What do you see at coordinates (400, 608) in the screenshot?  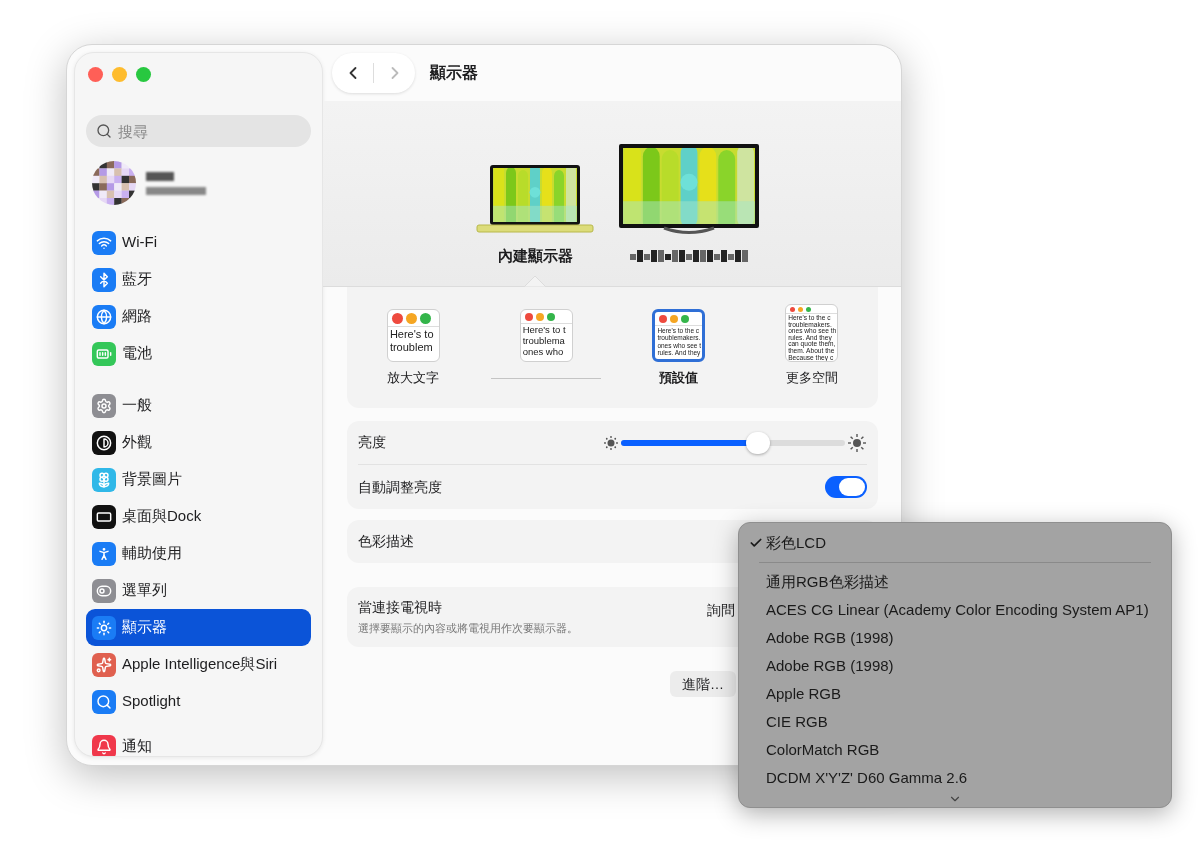 I see `tv-label: 當連接電視時` at bounding box center [400, 608].